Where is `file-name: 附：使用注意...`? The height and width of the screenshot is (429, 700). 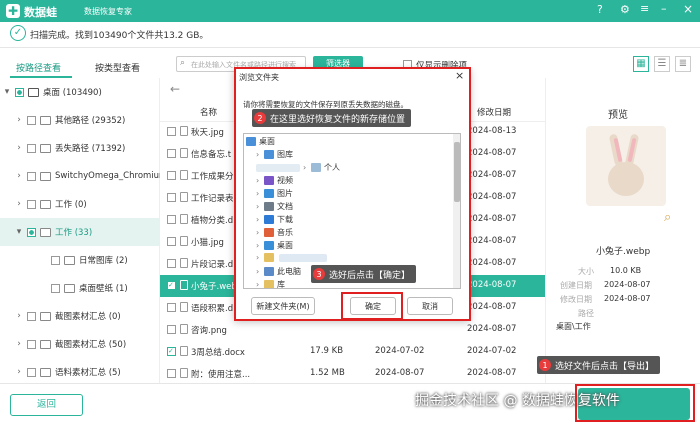
file-name: 附：使用注意... is located at coordinates (221, 375).